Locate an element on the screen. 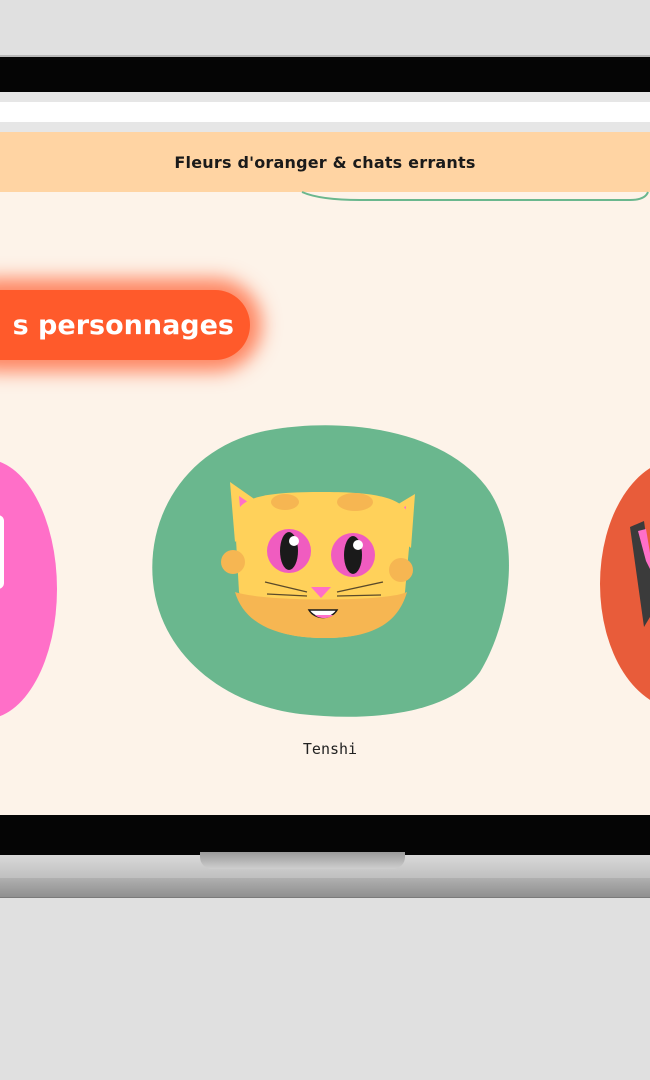 This screenshot has height=1080, width=650. section-heading-badge: s personnages is located at coordinates (125, 325).